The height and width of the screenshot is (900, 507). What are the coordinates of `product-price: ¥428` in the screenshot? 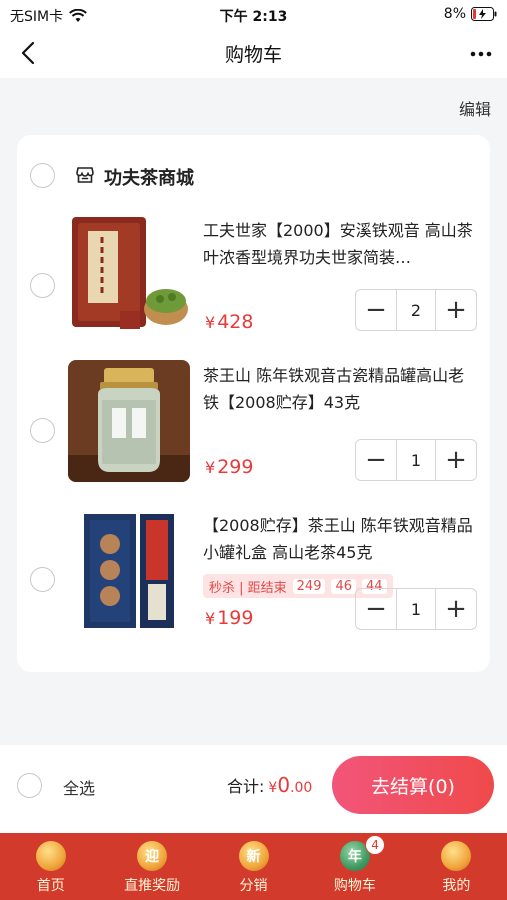 It's located at (229, 322).